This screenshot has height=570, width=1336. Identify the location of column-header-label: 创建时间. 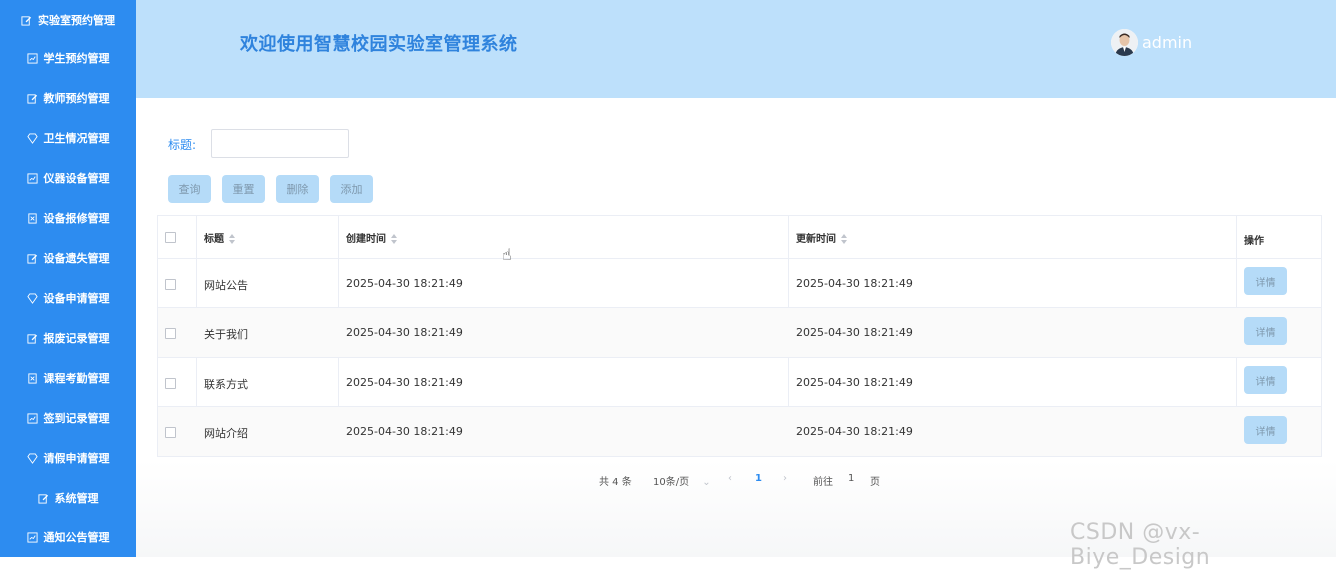
(366, 239).